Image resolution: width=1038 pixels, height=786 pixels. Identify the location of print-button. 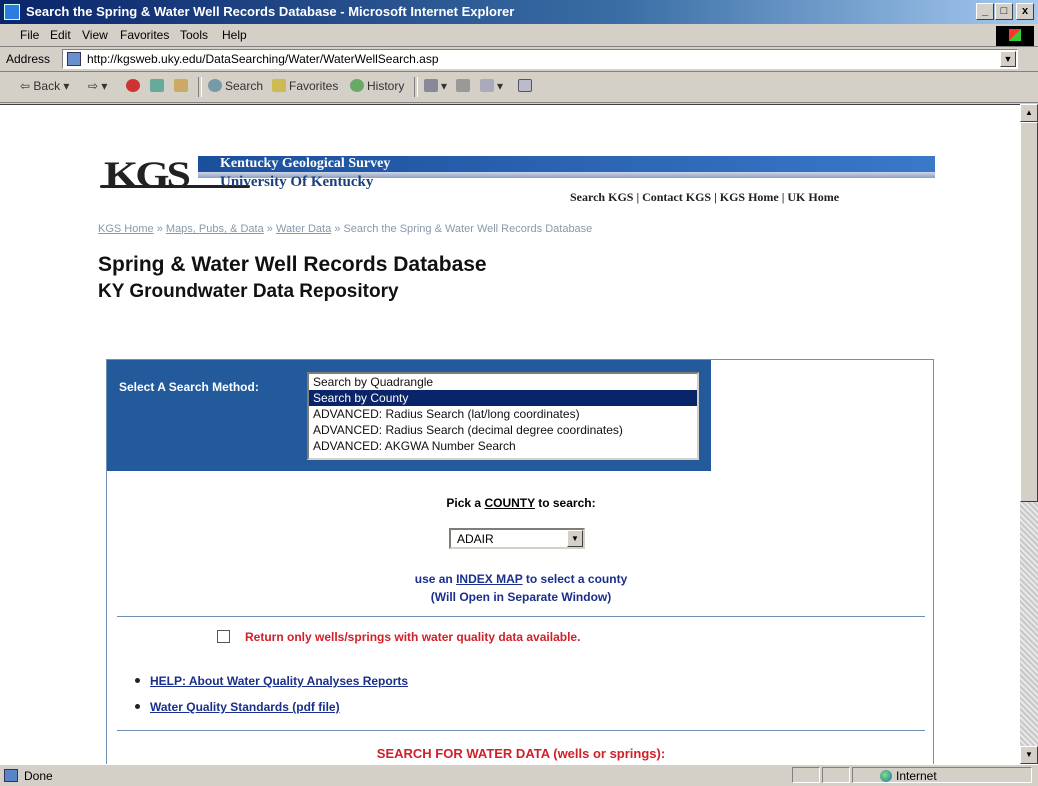
(464, 86).